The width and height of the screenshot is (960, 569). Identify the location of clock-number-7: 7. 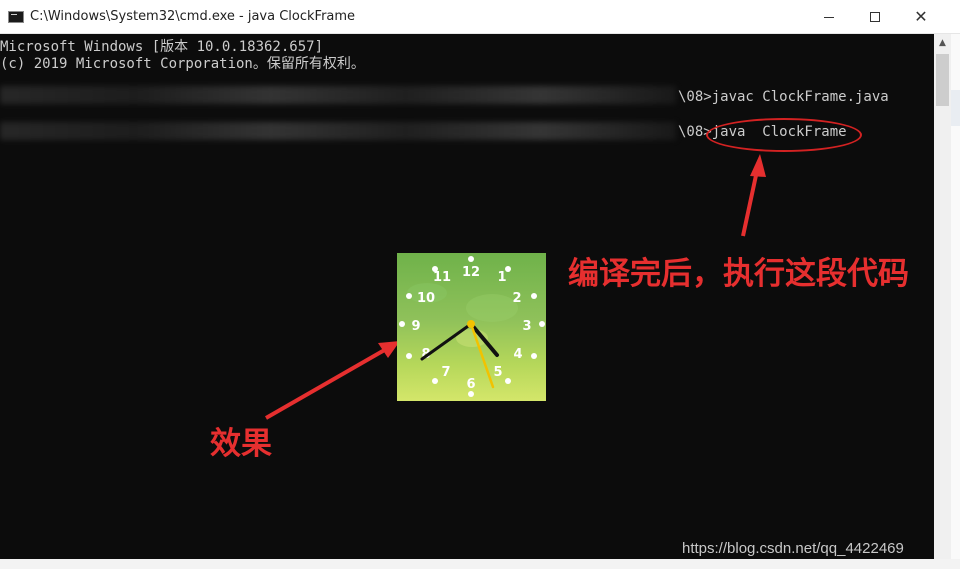
(445, 372).